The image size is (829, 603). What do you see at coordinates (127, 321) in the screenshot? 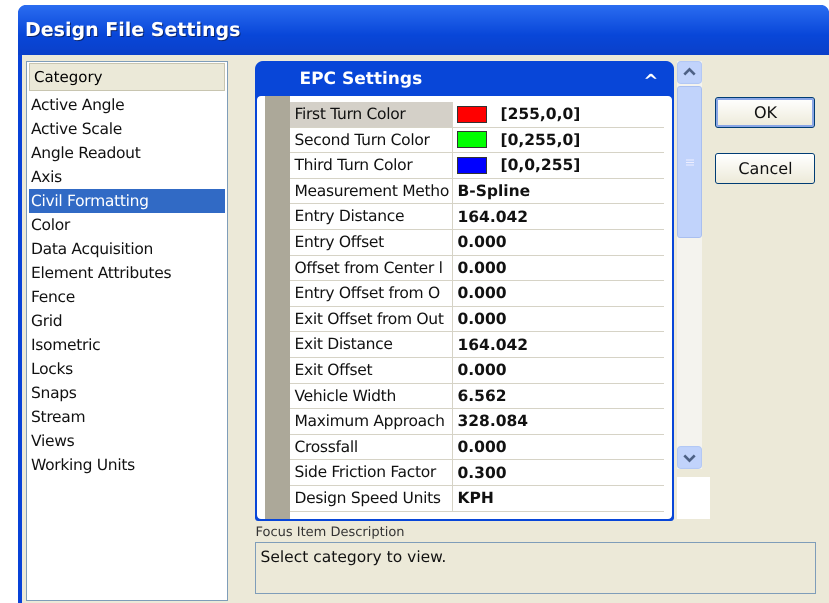
I see `category-item: Grid` at bounding box center [127, 321].